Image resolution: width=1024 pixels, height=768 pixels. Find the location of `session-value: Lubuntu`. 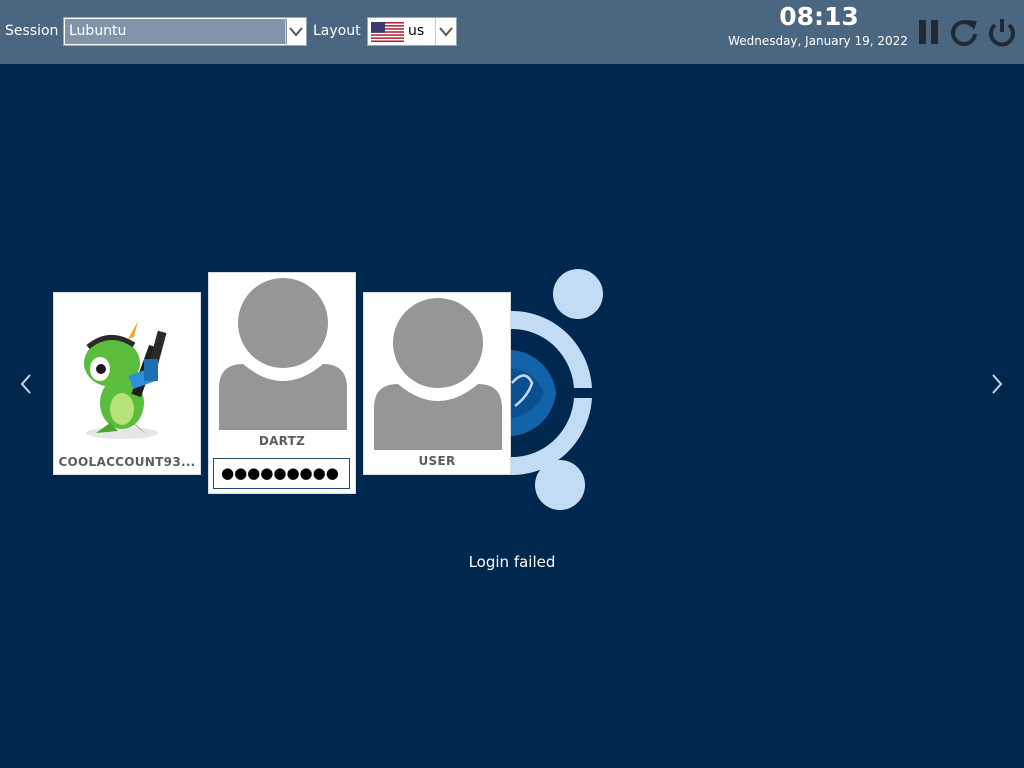

session-value: Lubuntu is located at coordinates (176, 31).